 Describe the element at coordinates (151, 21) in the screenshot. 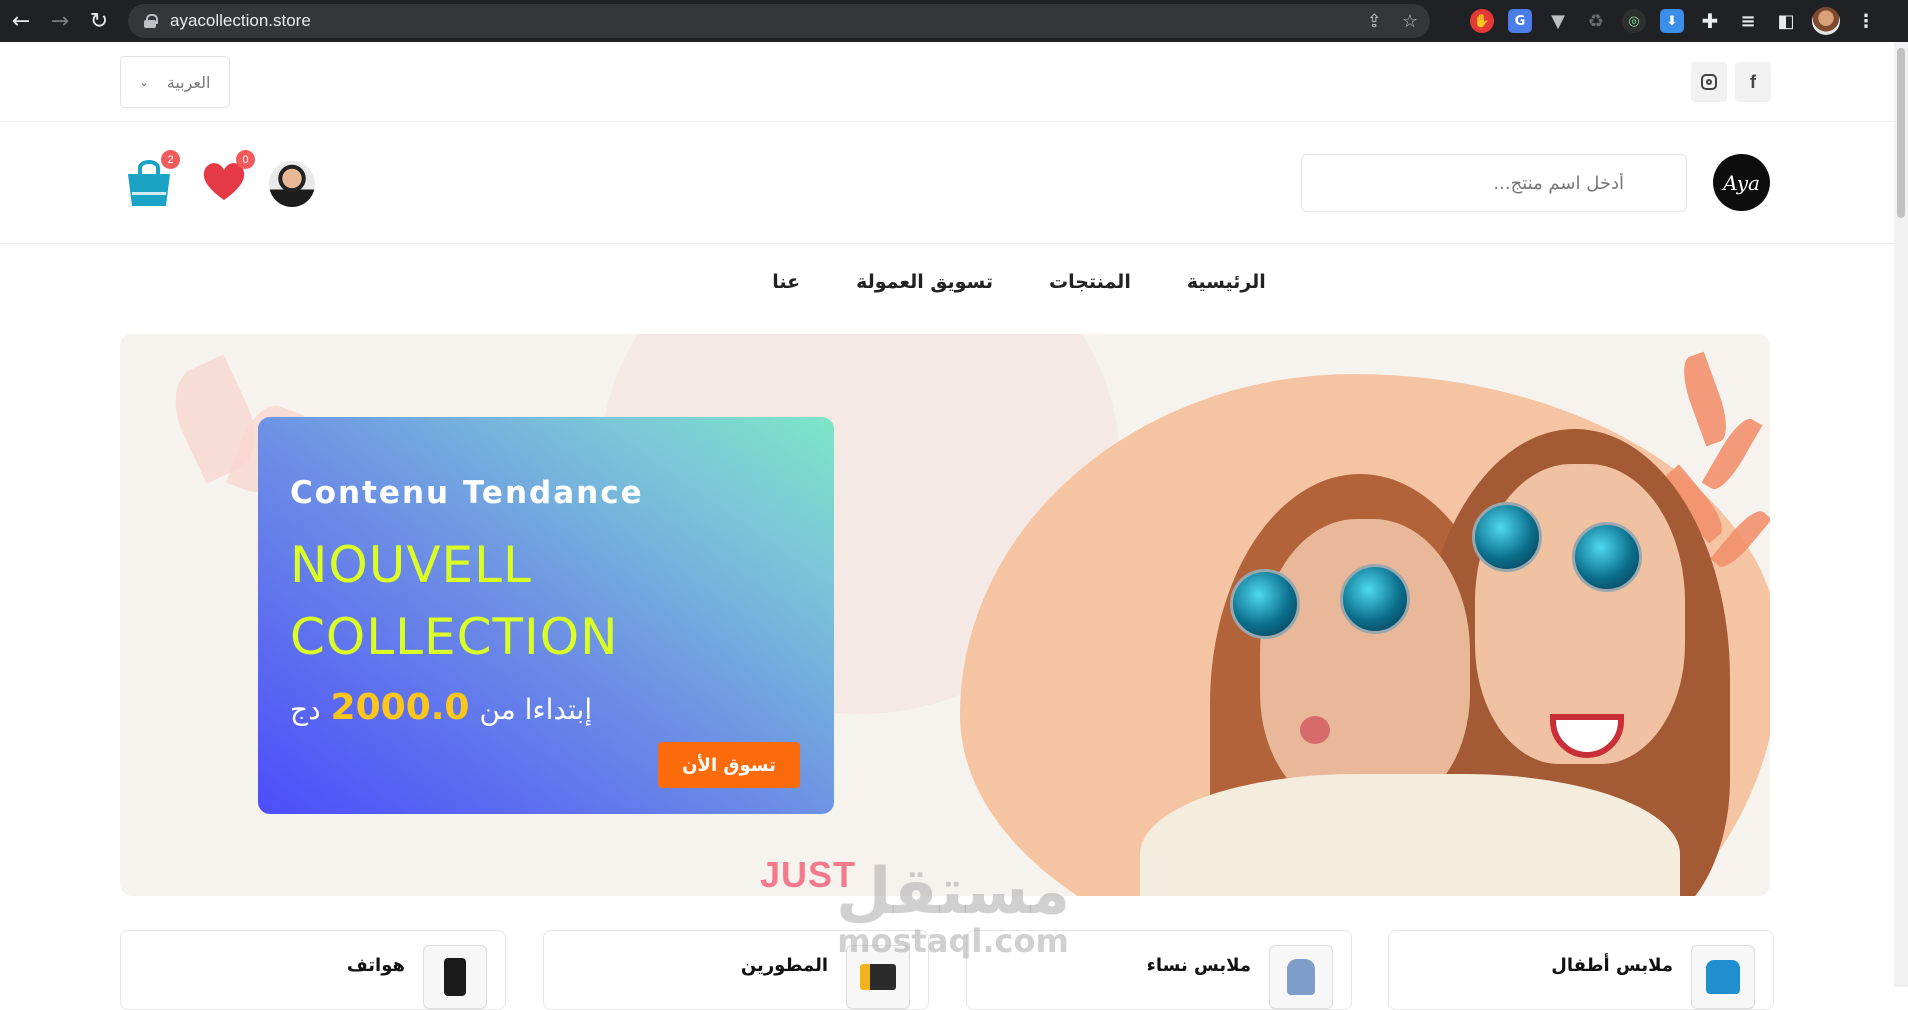

I see `lock-icon` at that location.